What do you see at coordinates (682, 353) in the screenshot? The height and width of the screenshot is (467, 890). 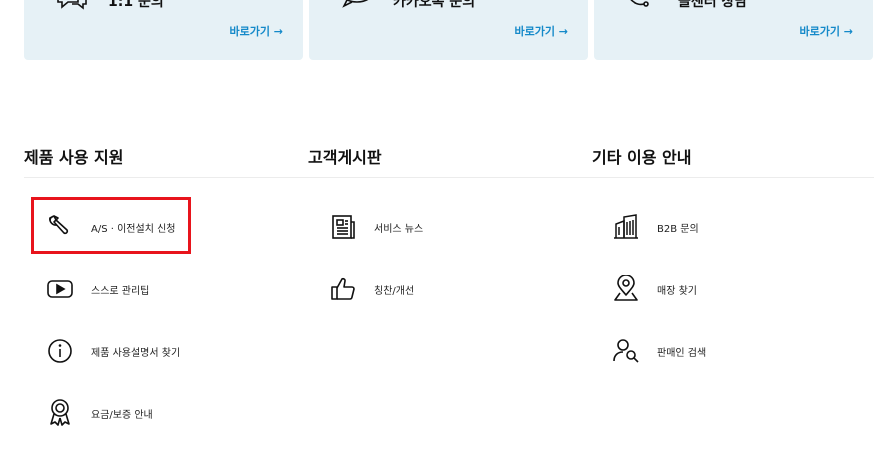 I see `menu-item-label: 판매인 검색` at bounding box center [682, 353].